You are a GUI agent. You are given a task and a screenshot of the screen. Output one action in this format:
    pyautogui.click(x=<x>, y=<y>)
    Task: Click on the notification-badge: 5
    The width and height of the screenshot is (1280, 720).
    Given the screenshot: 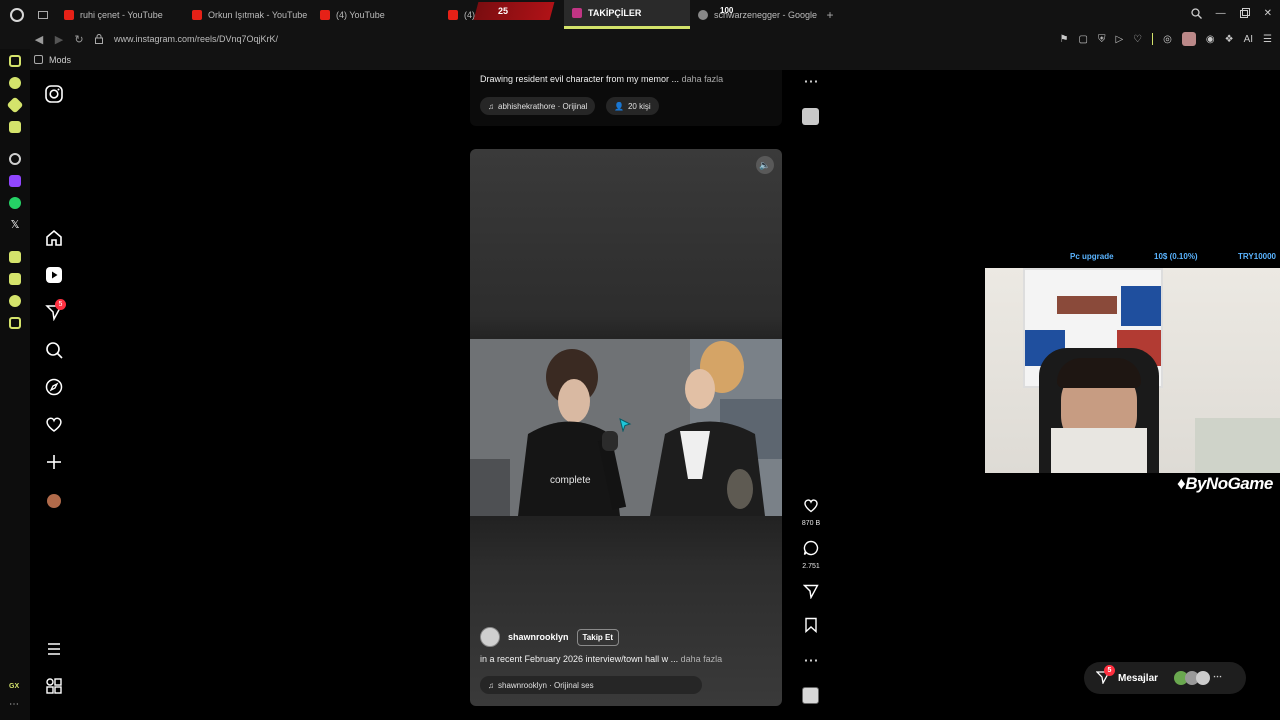 What is the action you would take?
    pyautogui.click(x=60, y=304)
    